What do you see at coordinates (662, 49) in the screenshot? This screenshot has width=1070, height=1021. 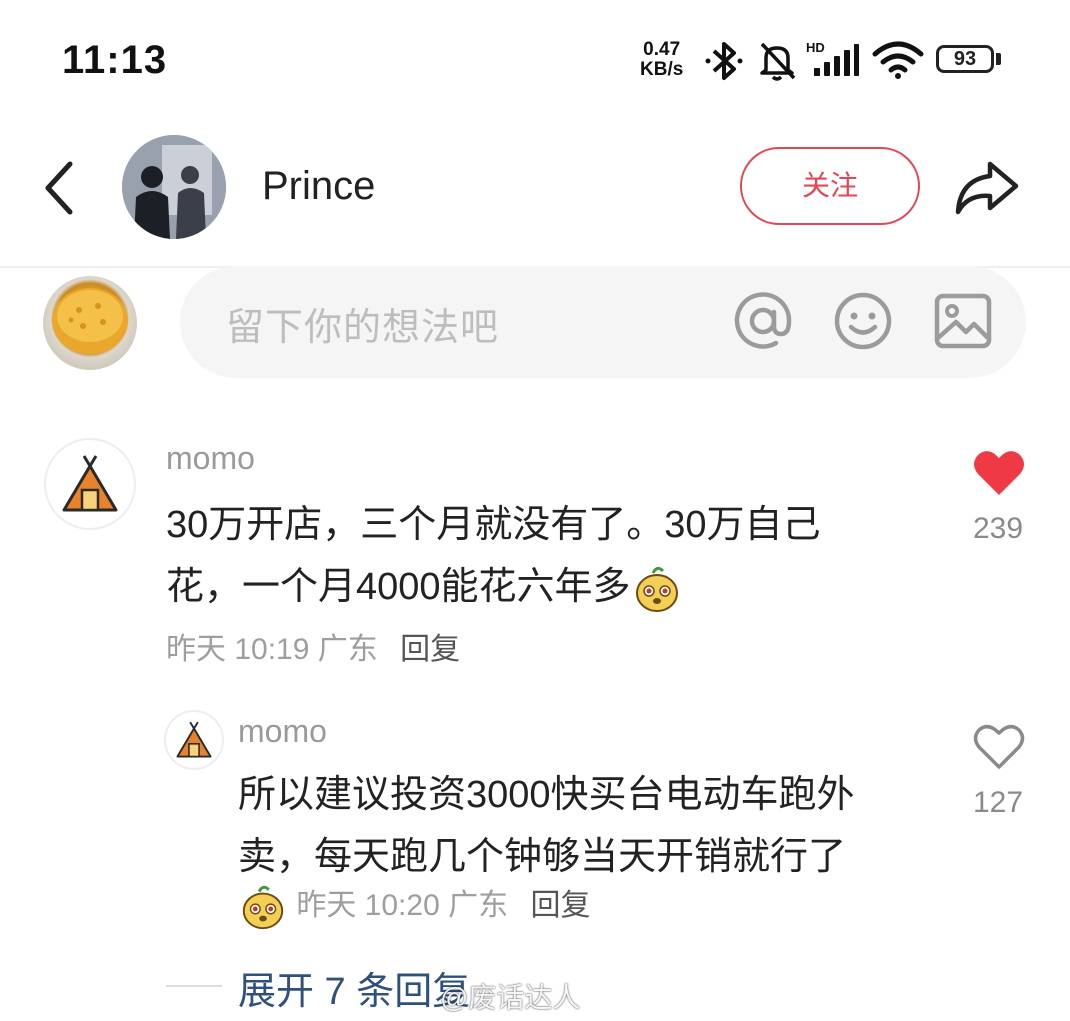 I see `network-speed-value: 0.47` at bounding box center [662, 49].